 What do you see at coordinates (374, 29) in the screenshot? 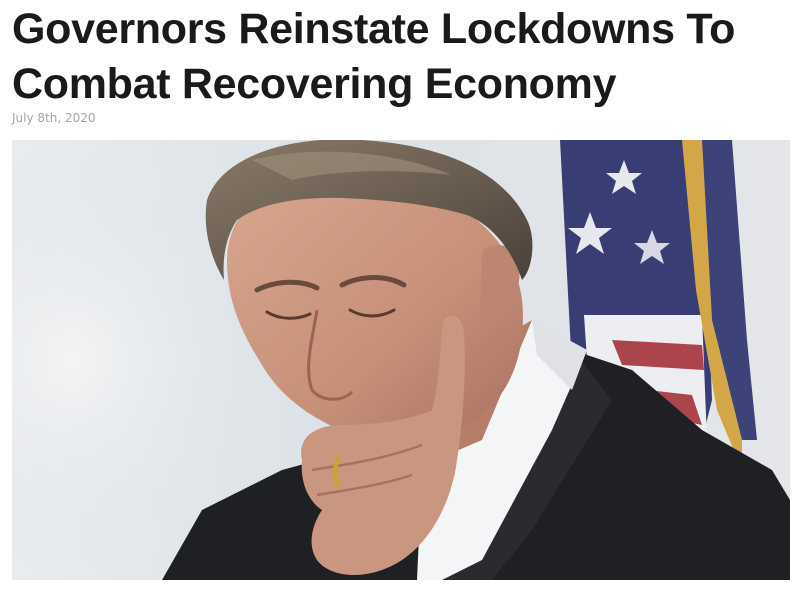
I see `headline-line-1: Governors Reinstate Lockdowns To` at bounding box center [374, 29].